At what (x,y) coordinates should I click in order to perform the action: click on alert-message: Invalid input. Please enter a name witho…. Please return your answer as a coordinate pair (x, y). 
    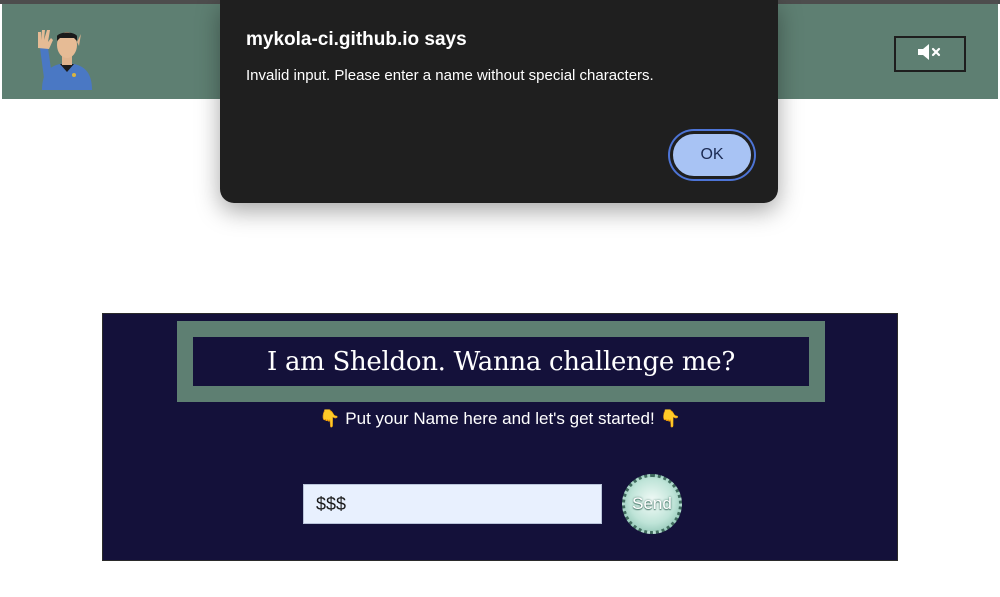
    Looking at the image, I should click on (450, 75).